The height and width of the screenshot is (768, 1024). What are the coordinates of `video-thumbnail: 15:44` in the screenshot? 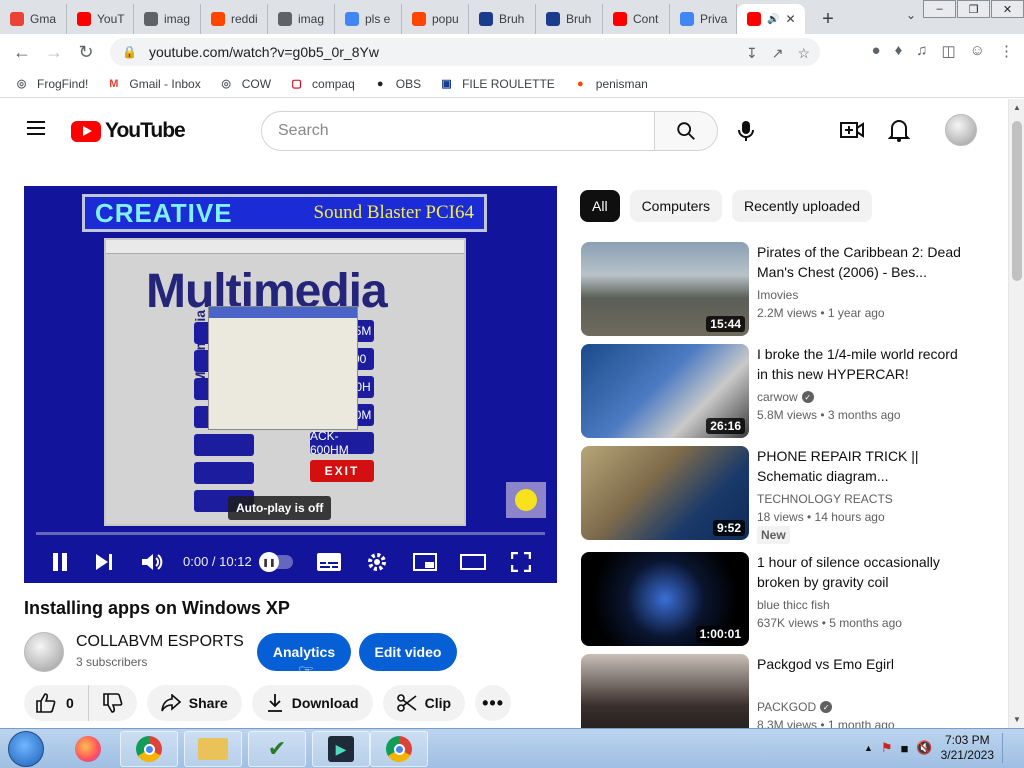 It's located at (665, 289).